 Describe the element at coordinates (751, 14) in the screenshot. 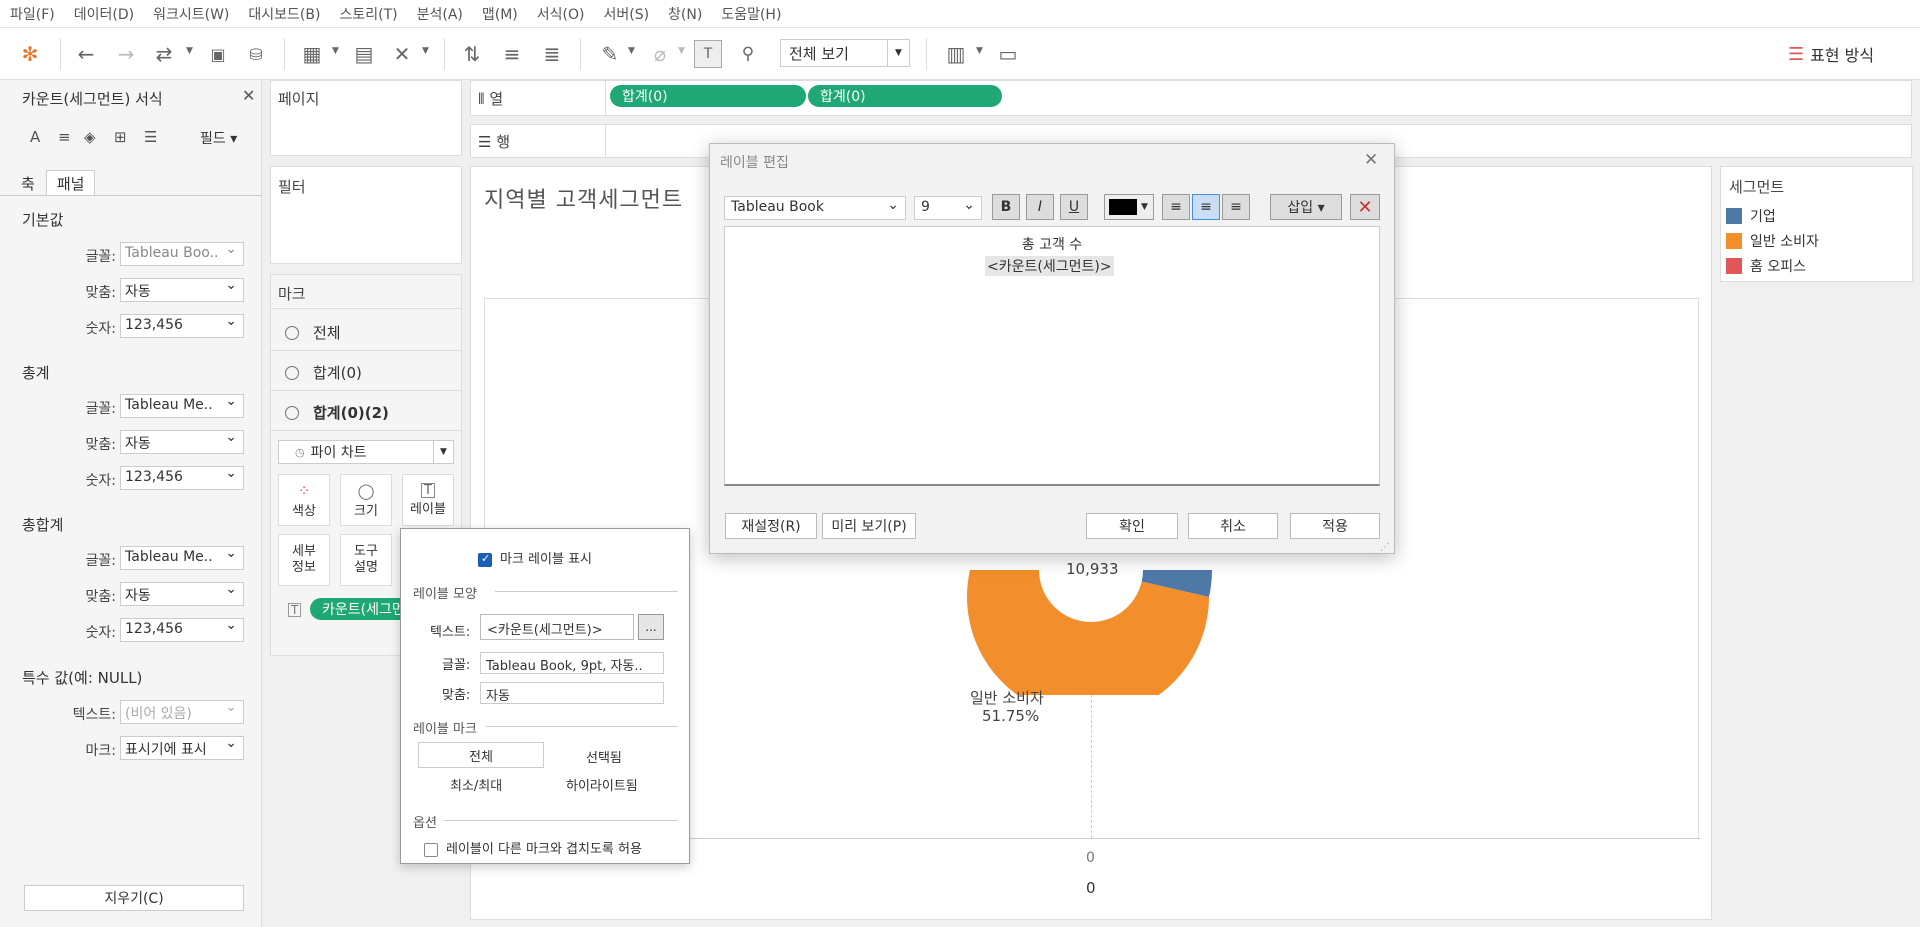

I see `menu-help: 도움말(H)` at that location.